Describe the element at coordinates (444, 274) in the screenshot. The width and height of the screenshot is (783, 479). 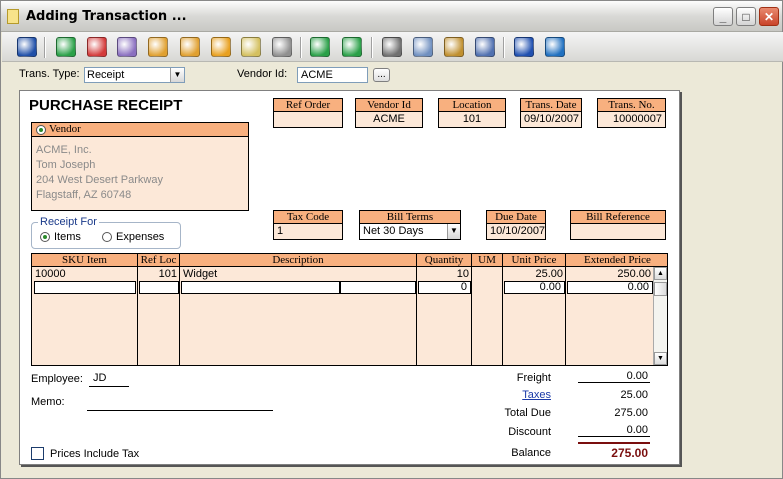
I see `row1-quantity: 10` at that location.